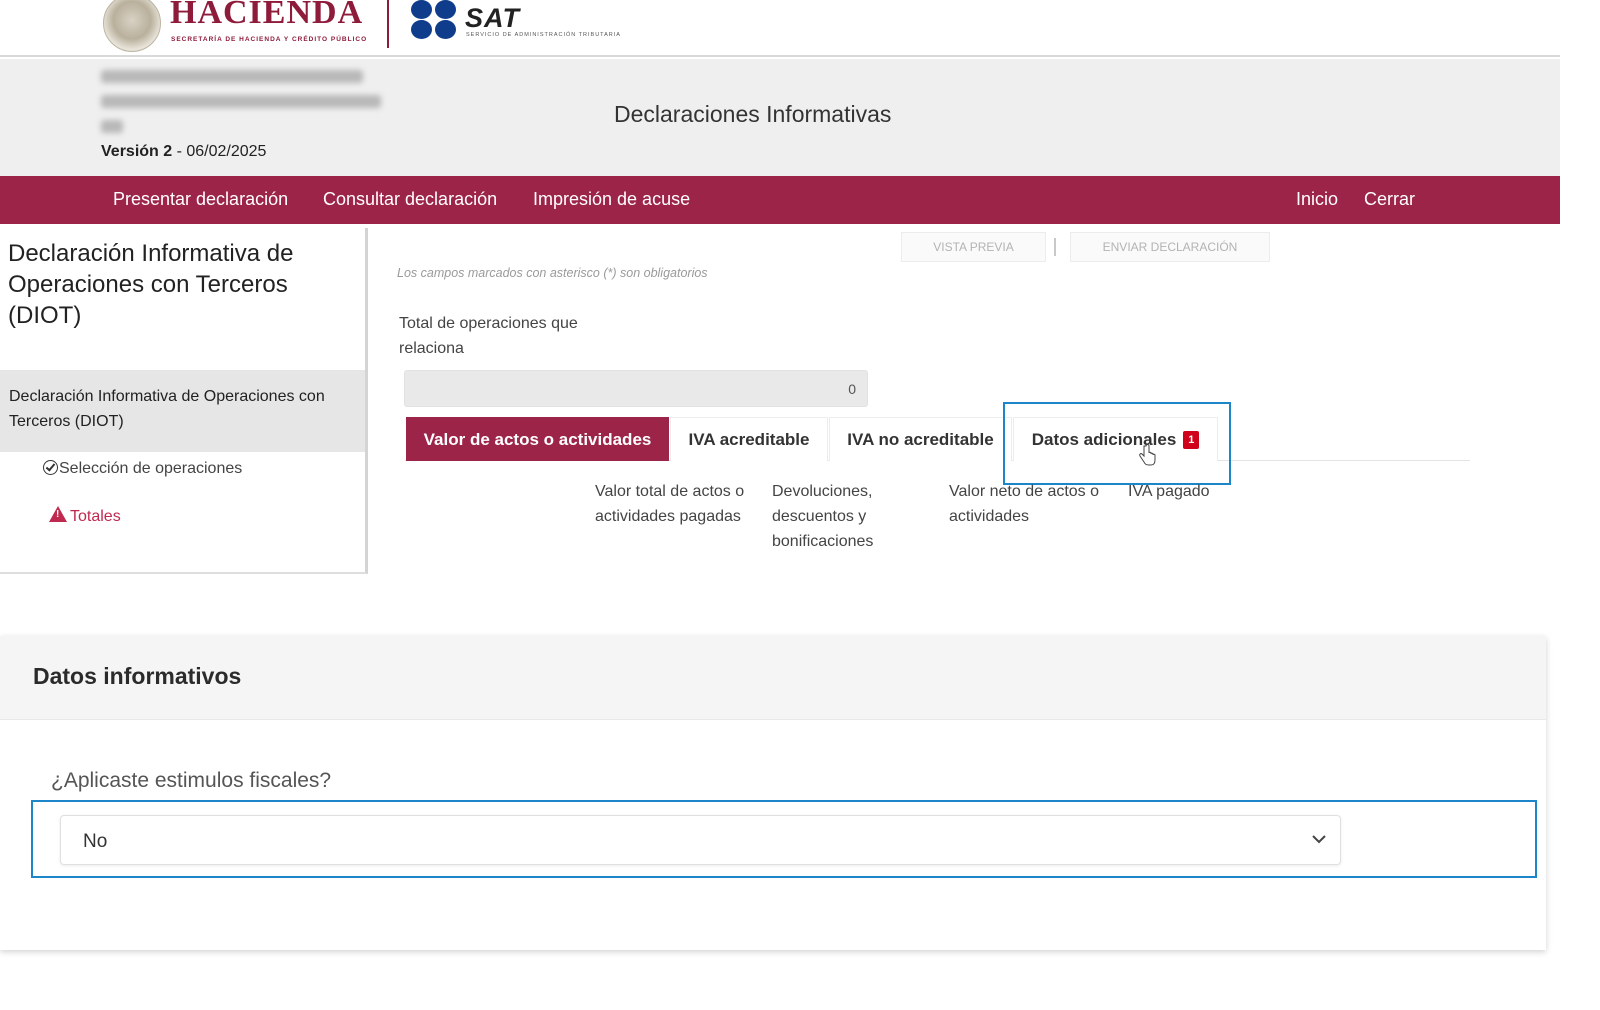  What do you see at coordinates (492, 18) in the screenshot?
I see `sat-logo: SAT` at bounding box center [492, 18].